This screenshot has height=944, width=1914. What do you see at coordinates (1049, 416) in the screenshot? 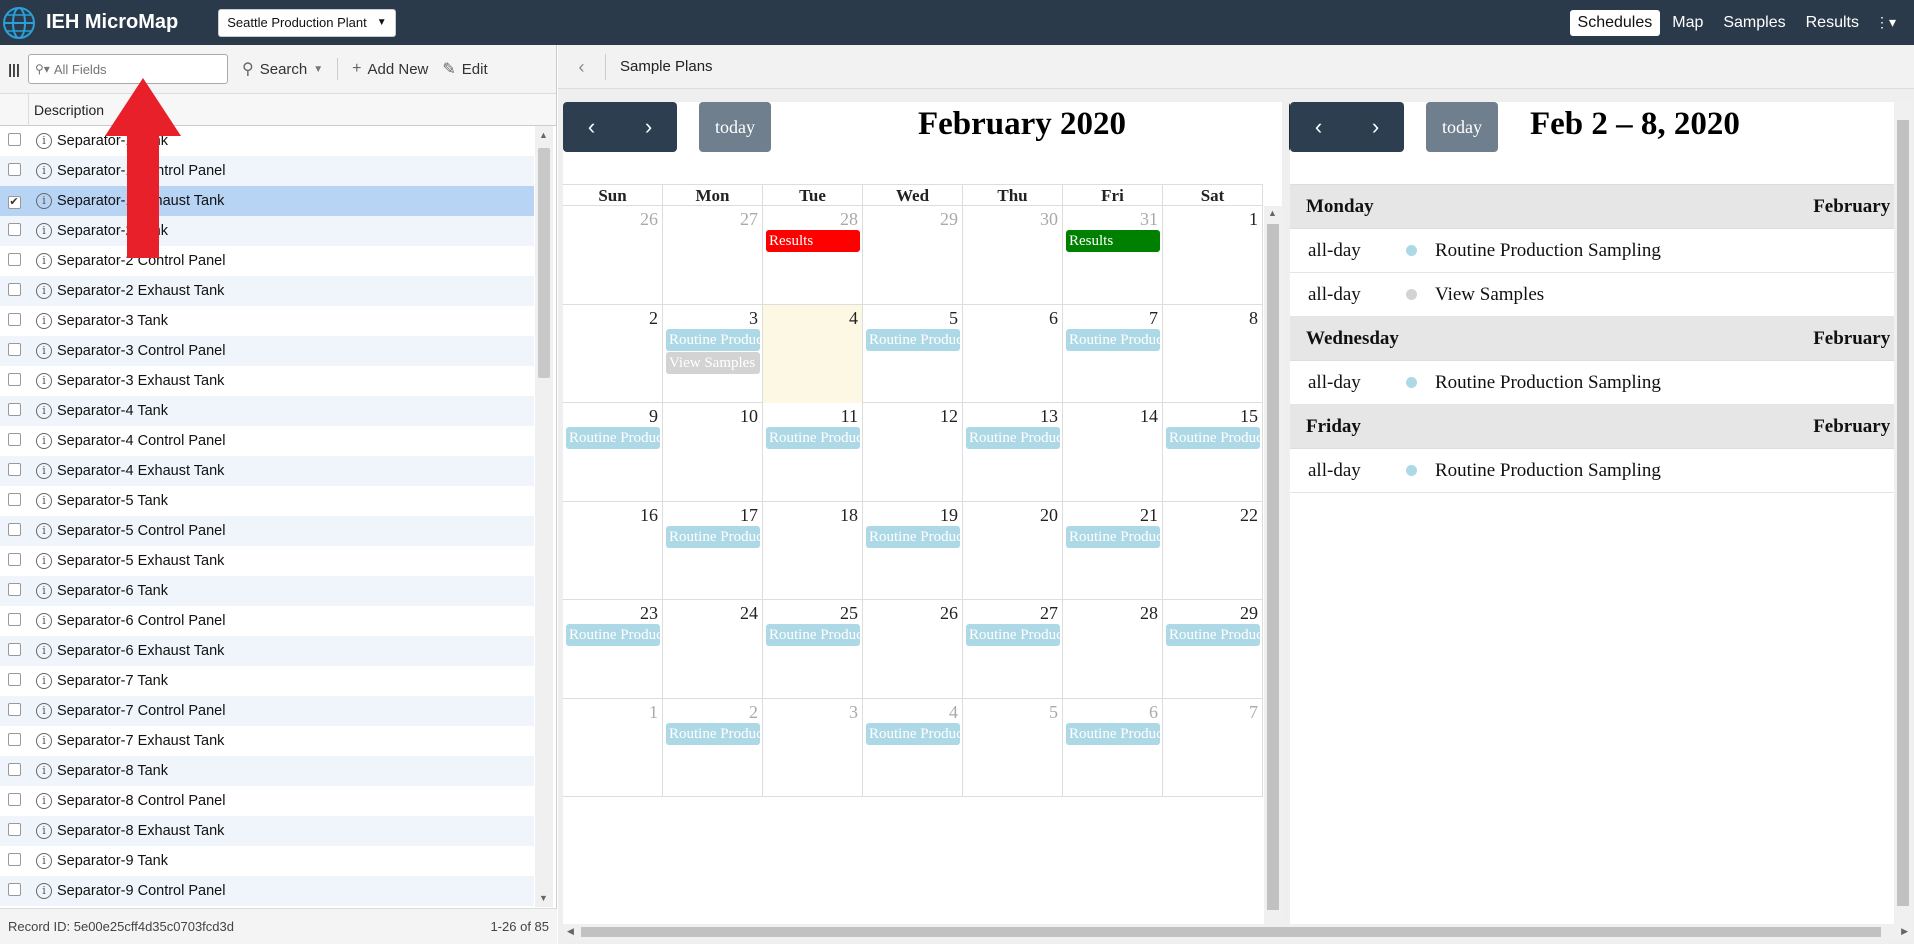
I see `day-number: 13` at bounding box center [1049, 416].